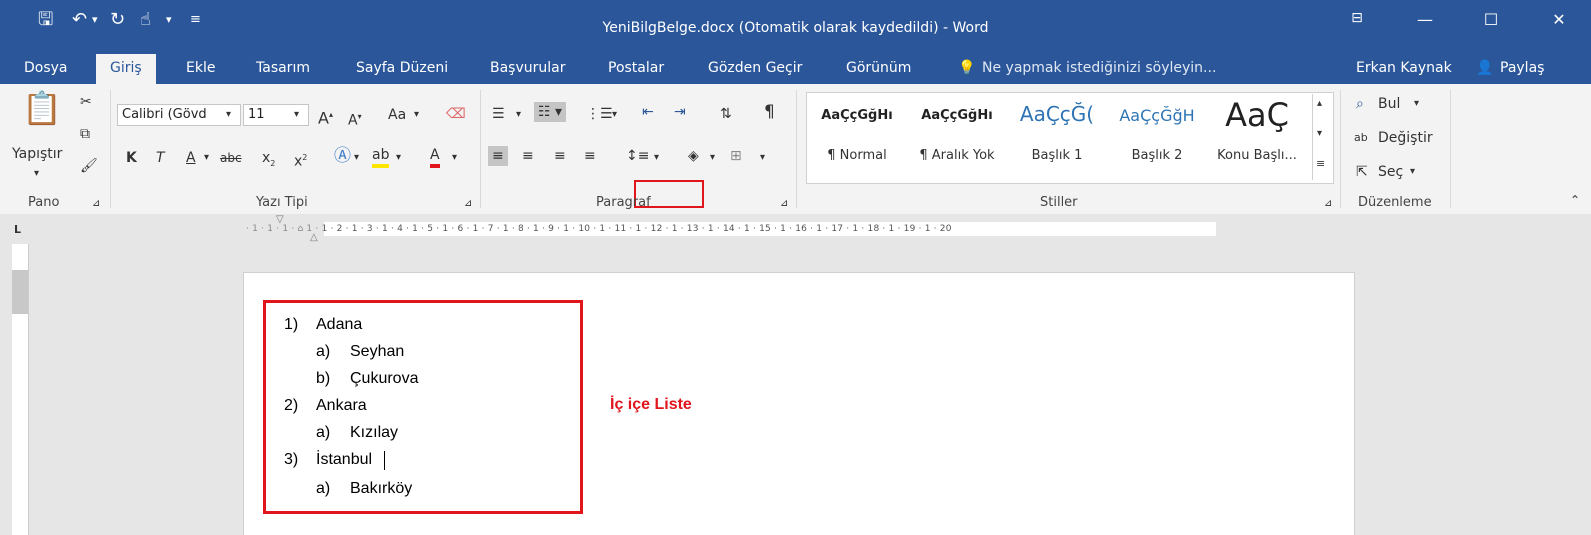 This screenshot has height=535, width=1591. Describe the element at coordinates (878, 68) in the screenshot. I see `tab-gorunum: Görünüm` at that location.